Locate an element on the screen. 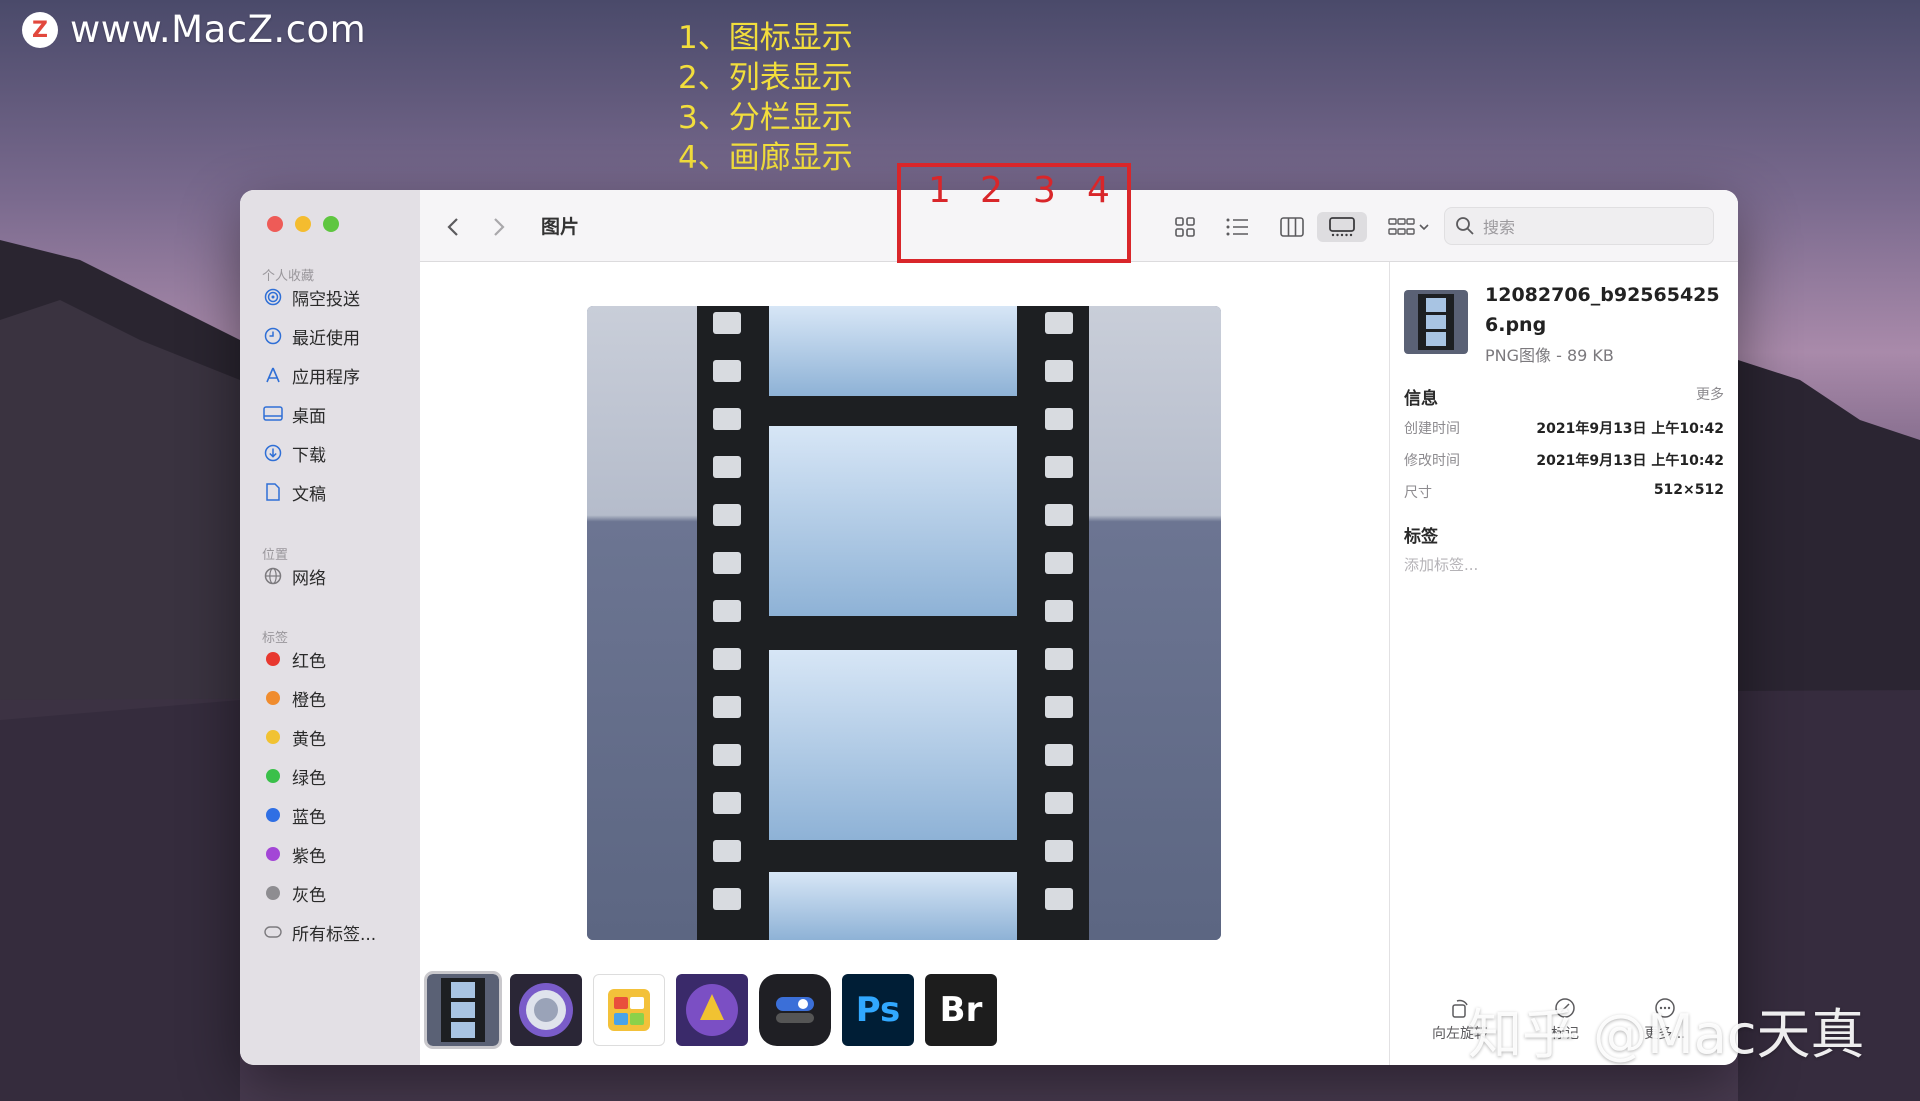 The image size is (1920, 1101). document-icon is located at coordinates (273, 492).